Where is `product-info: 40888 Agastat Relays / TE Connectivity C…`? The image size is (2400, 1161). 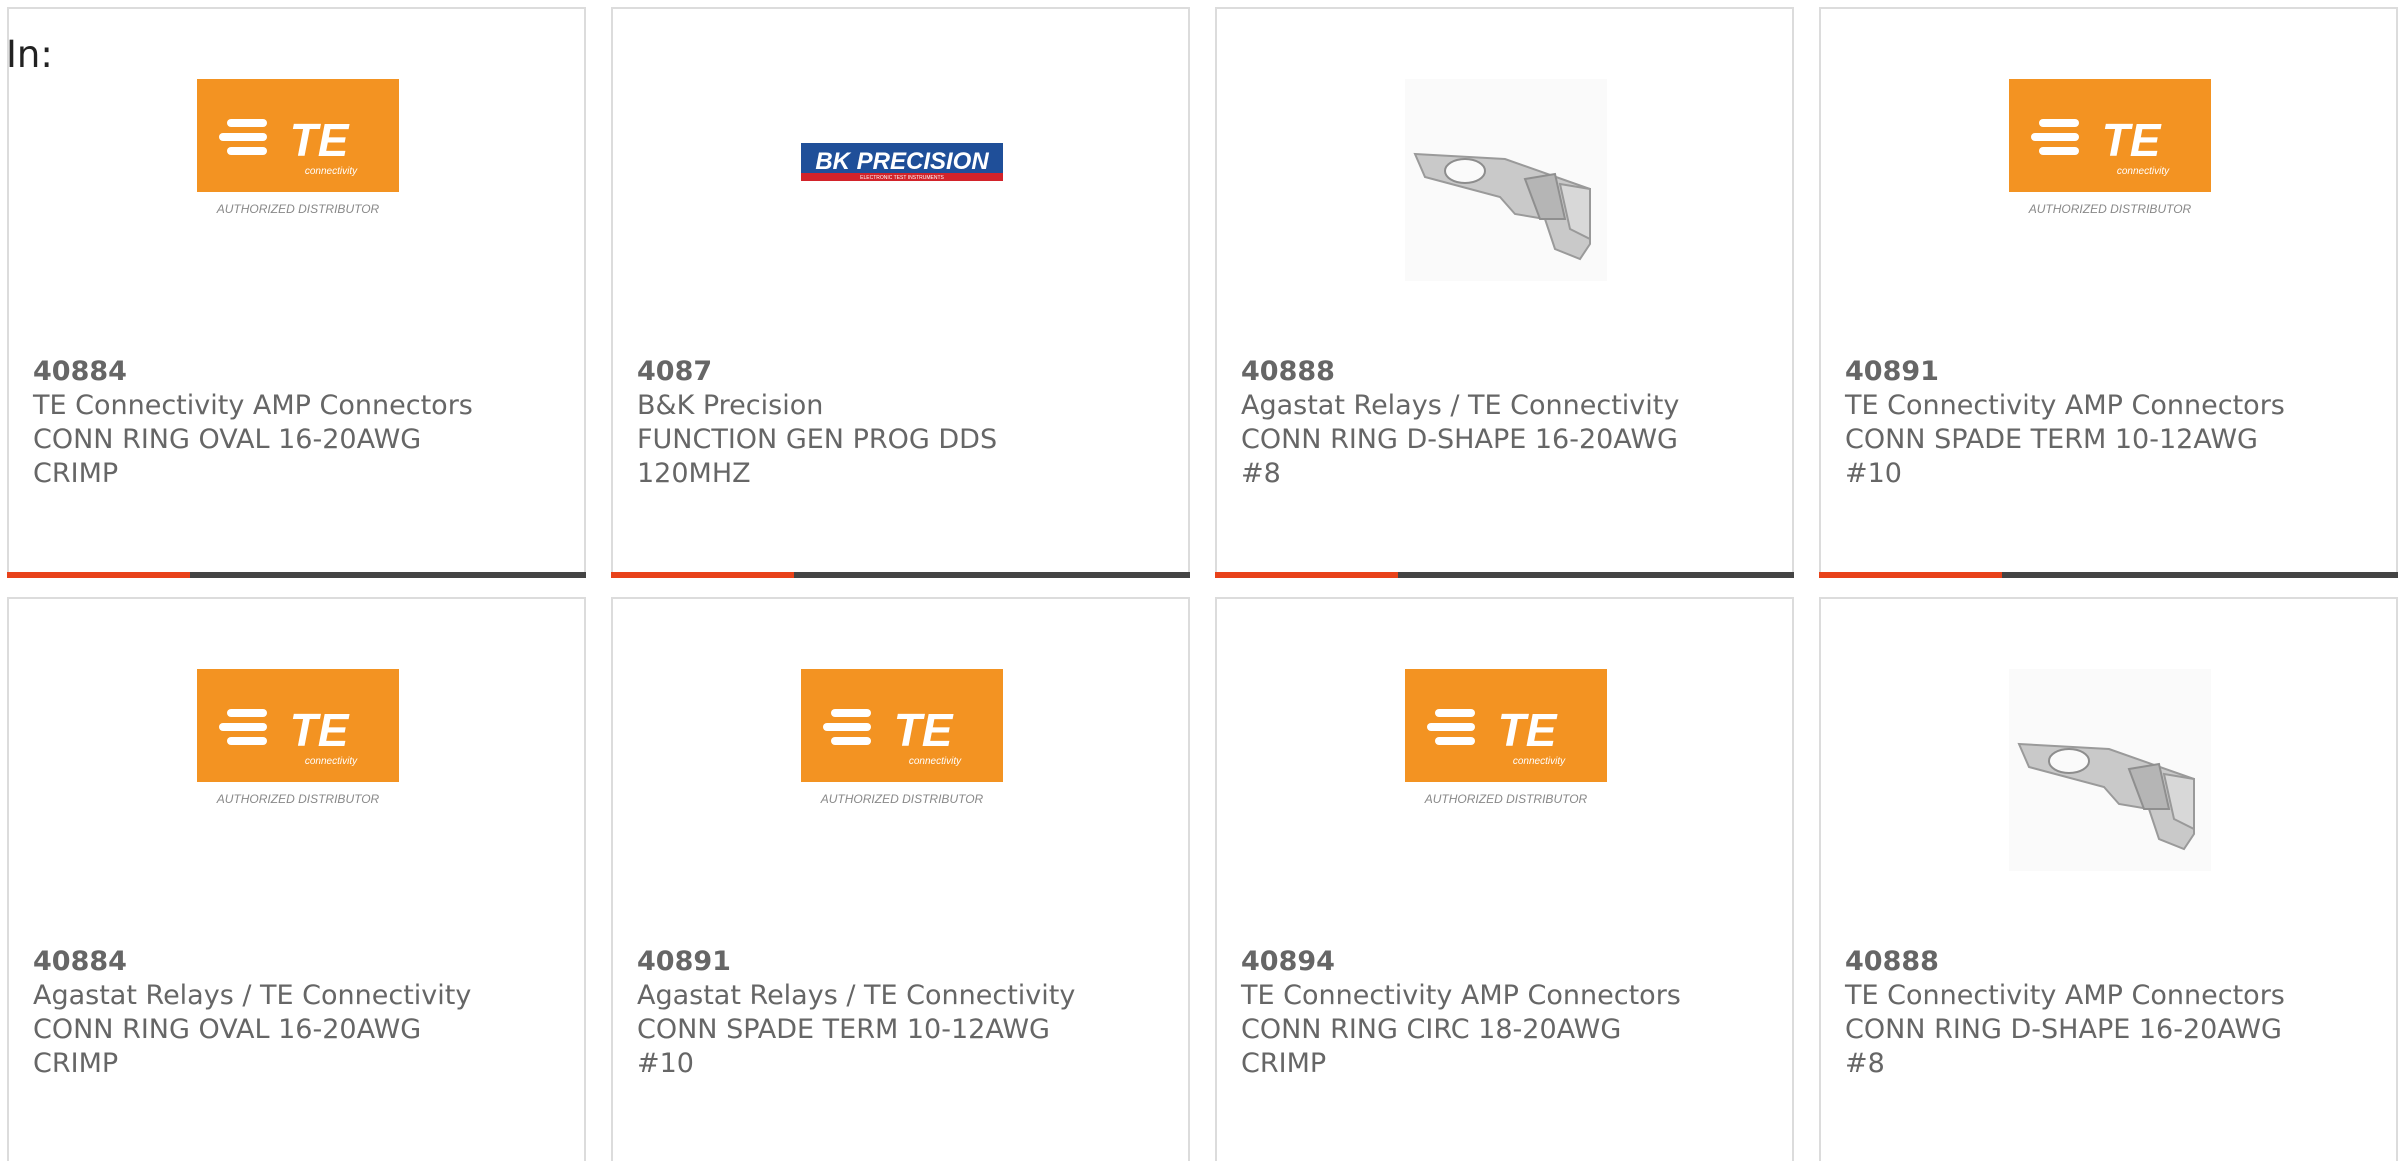
product-info: 40888 Agastat Relays / TE Connectivity C… is located at coordinates (1501, 423).